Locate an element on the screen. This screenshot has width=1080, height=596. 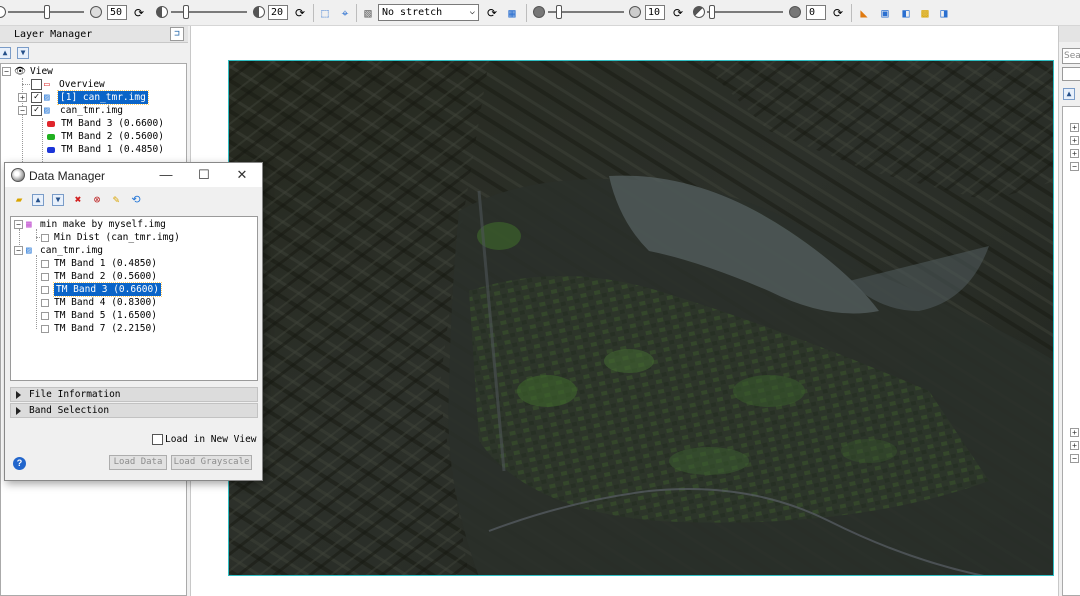
brightness-high-icon is located at coordinates (96, 12).